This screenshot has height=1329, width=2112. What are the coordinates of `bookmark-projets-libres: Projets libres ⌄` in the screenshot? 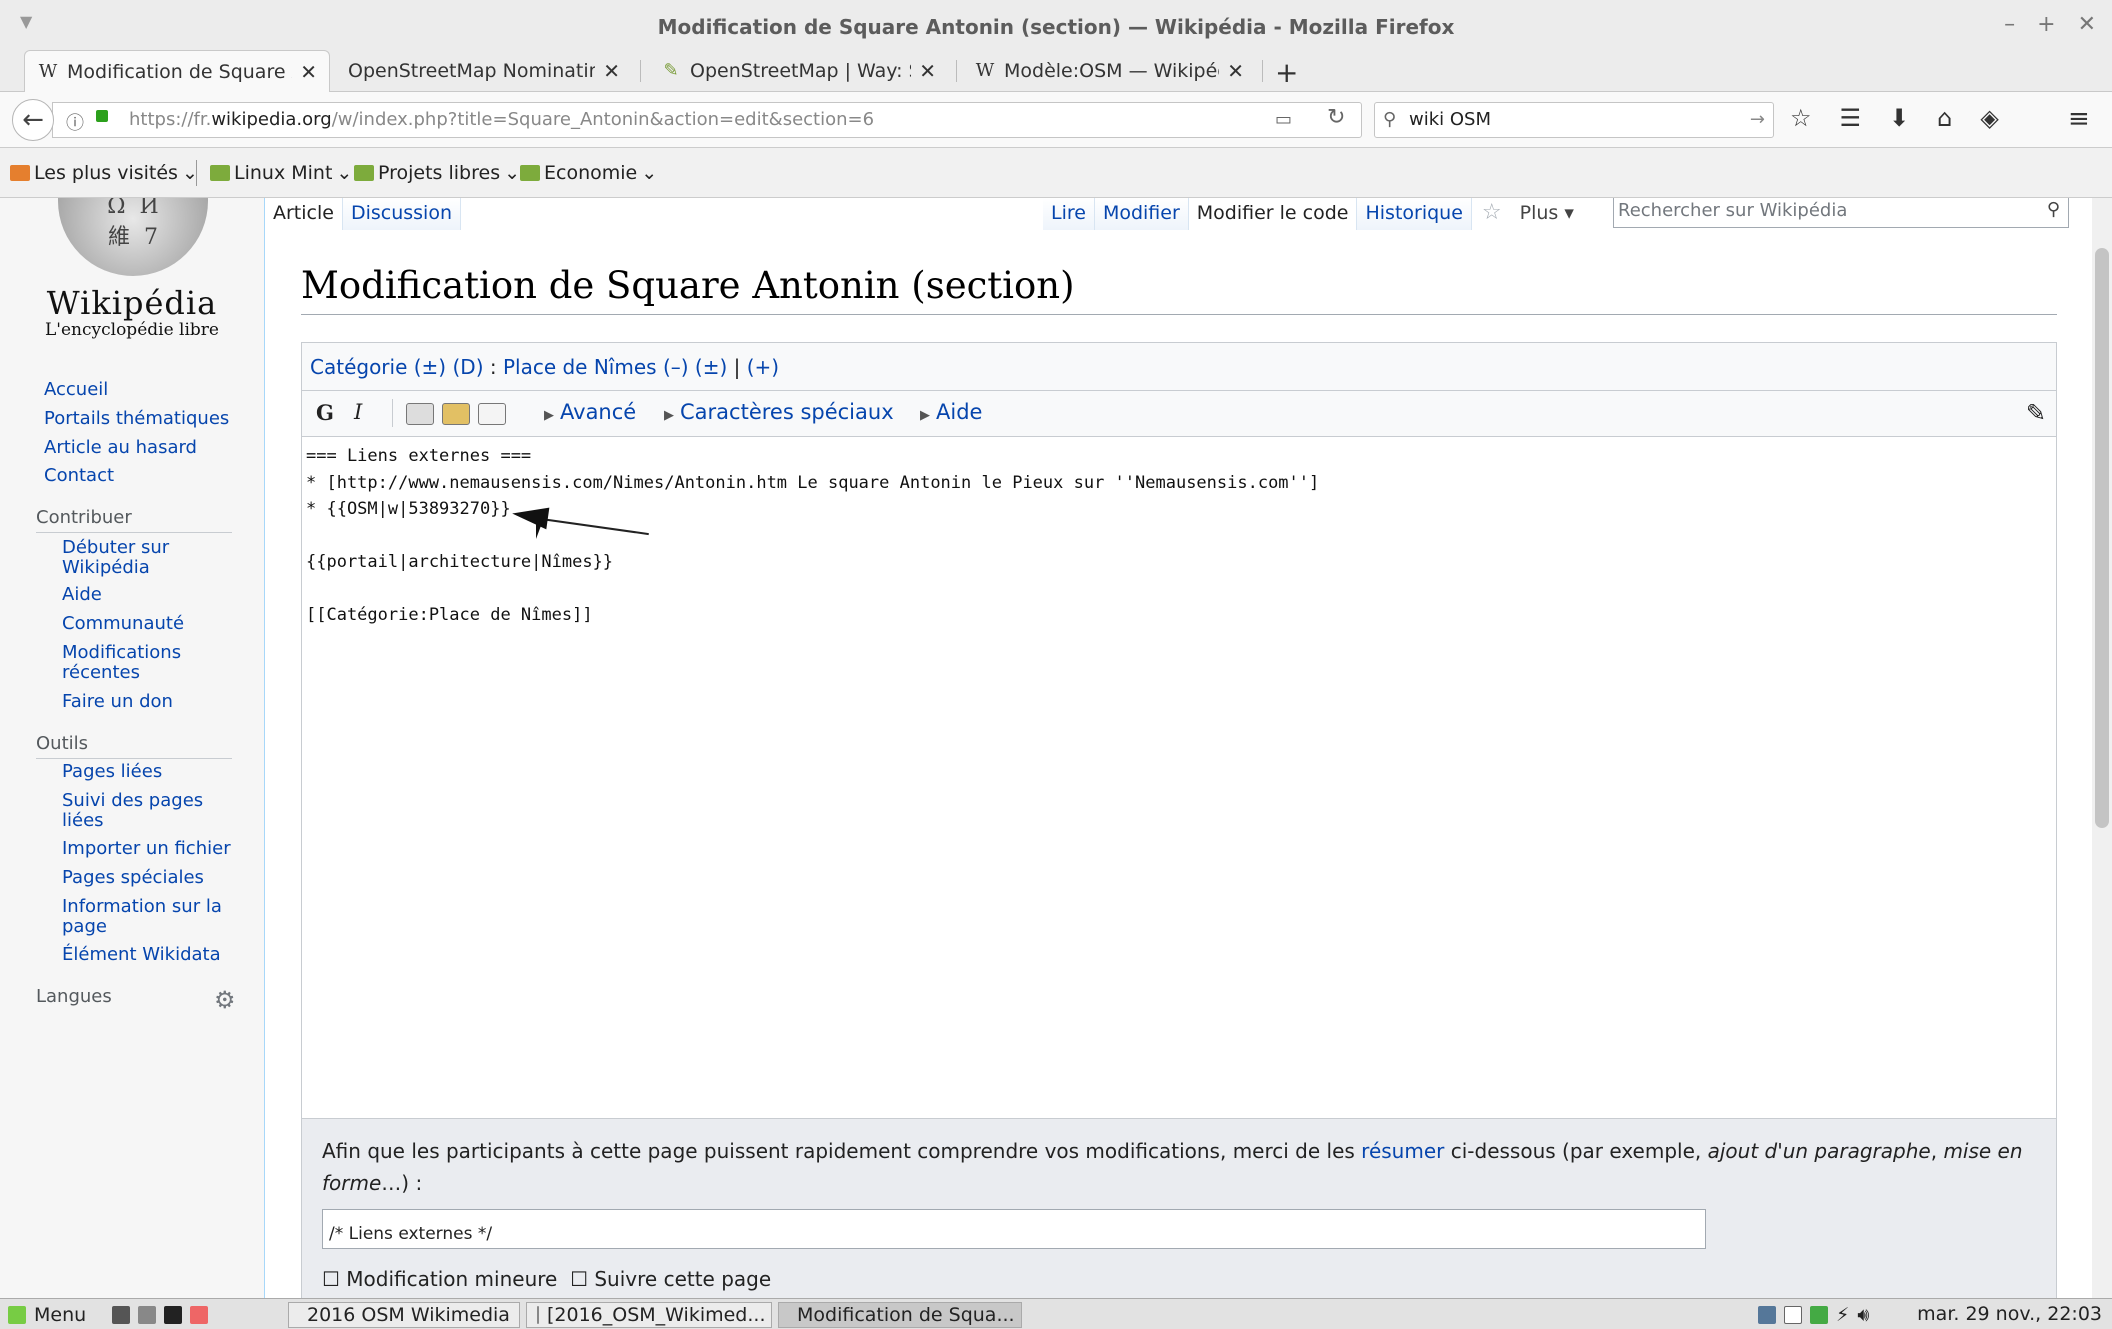 It's located at (437, 173).